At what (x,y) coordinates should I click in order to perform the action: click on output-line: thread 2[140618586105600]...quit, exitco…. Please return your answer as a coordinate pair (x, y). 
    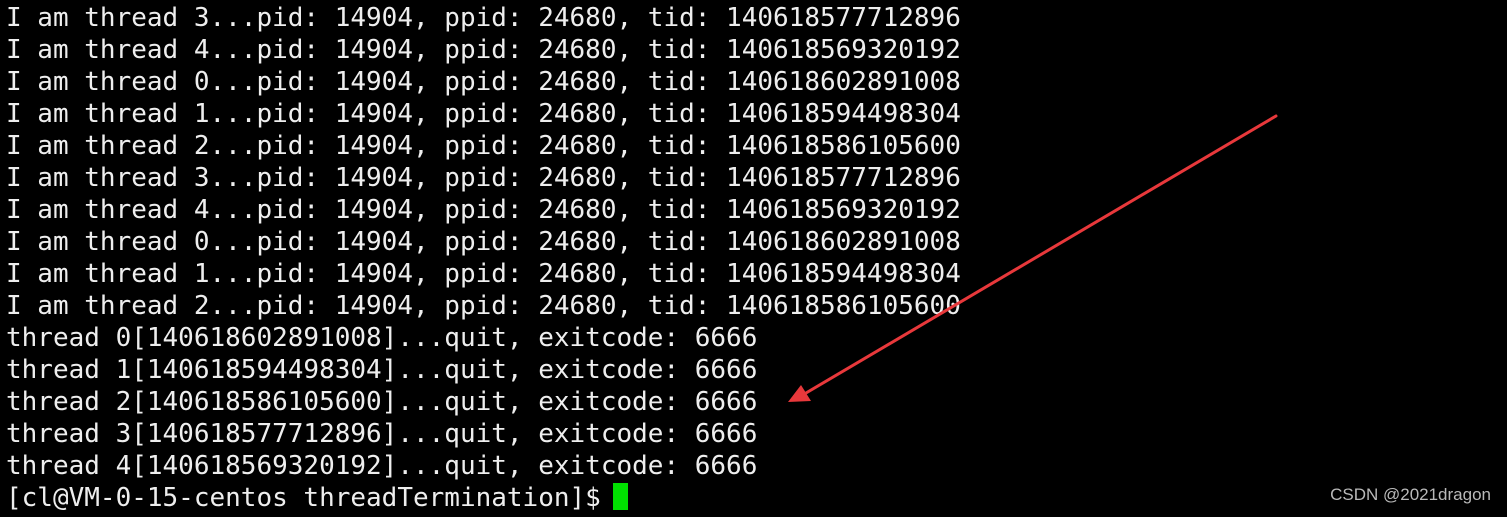
    Looking at the image, I should click on (382, 402).